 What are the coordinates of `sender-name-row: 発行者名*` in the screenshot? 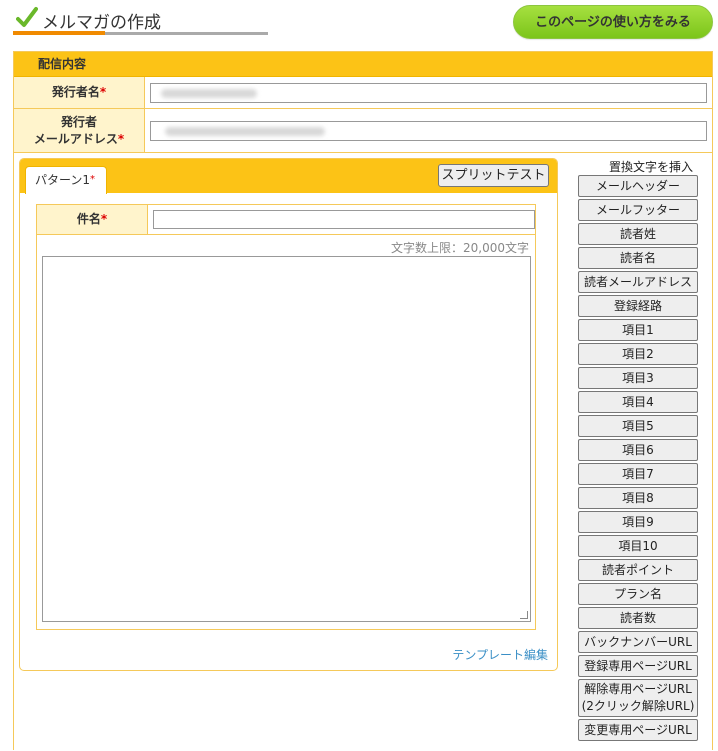 It's located at (363, 93).